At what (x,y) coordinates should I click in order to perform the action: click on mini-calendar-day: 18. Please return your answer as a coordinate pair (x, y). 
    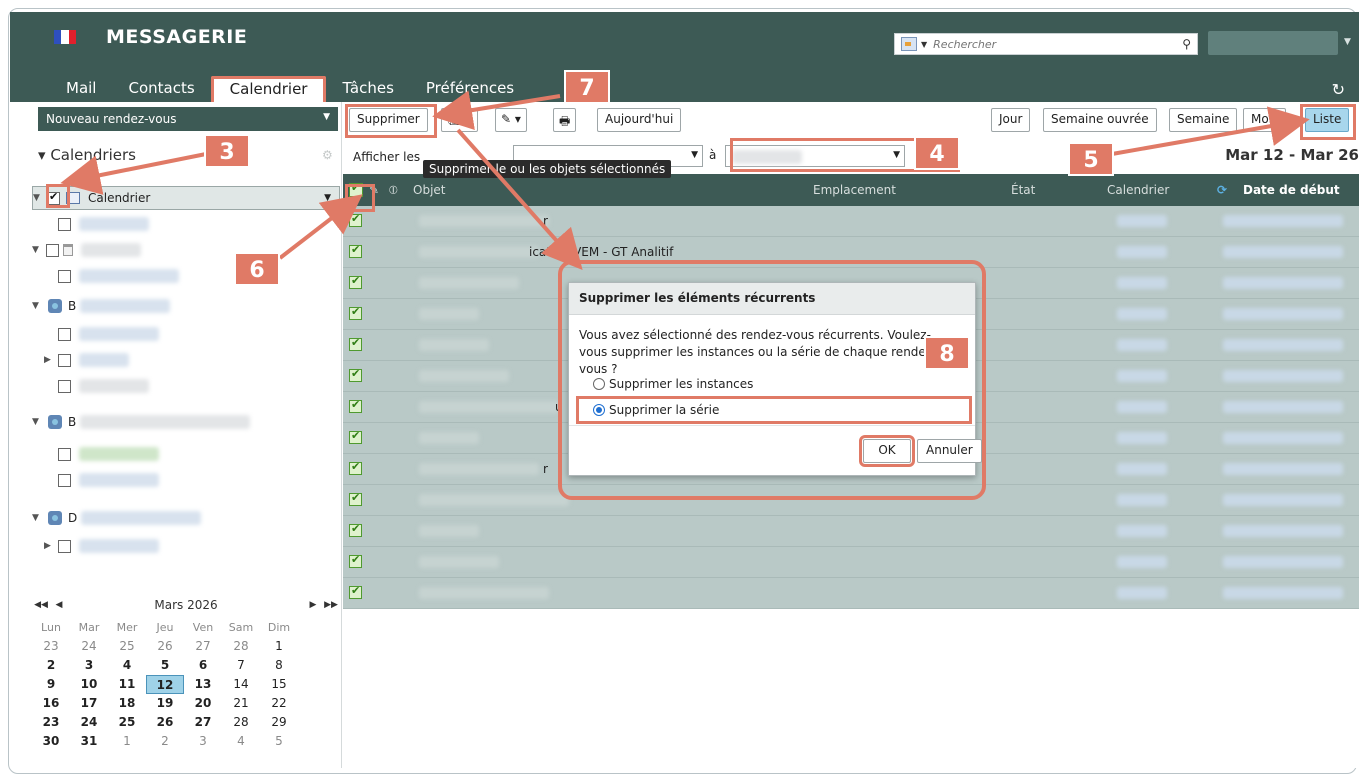
    Looking at the image, I should click on (127, 703).